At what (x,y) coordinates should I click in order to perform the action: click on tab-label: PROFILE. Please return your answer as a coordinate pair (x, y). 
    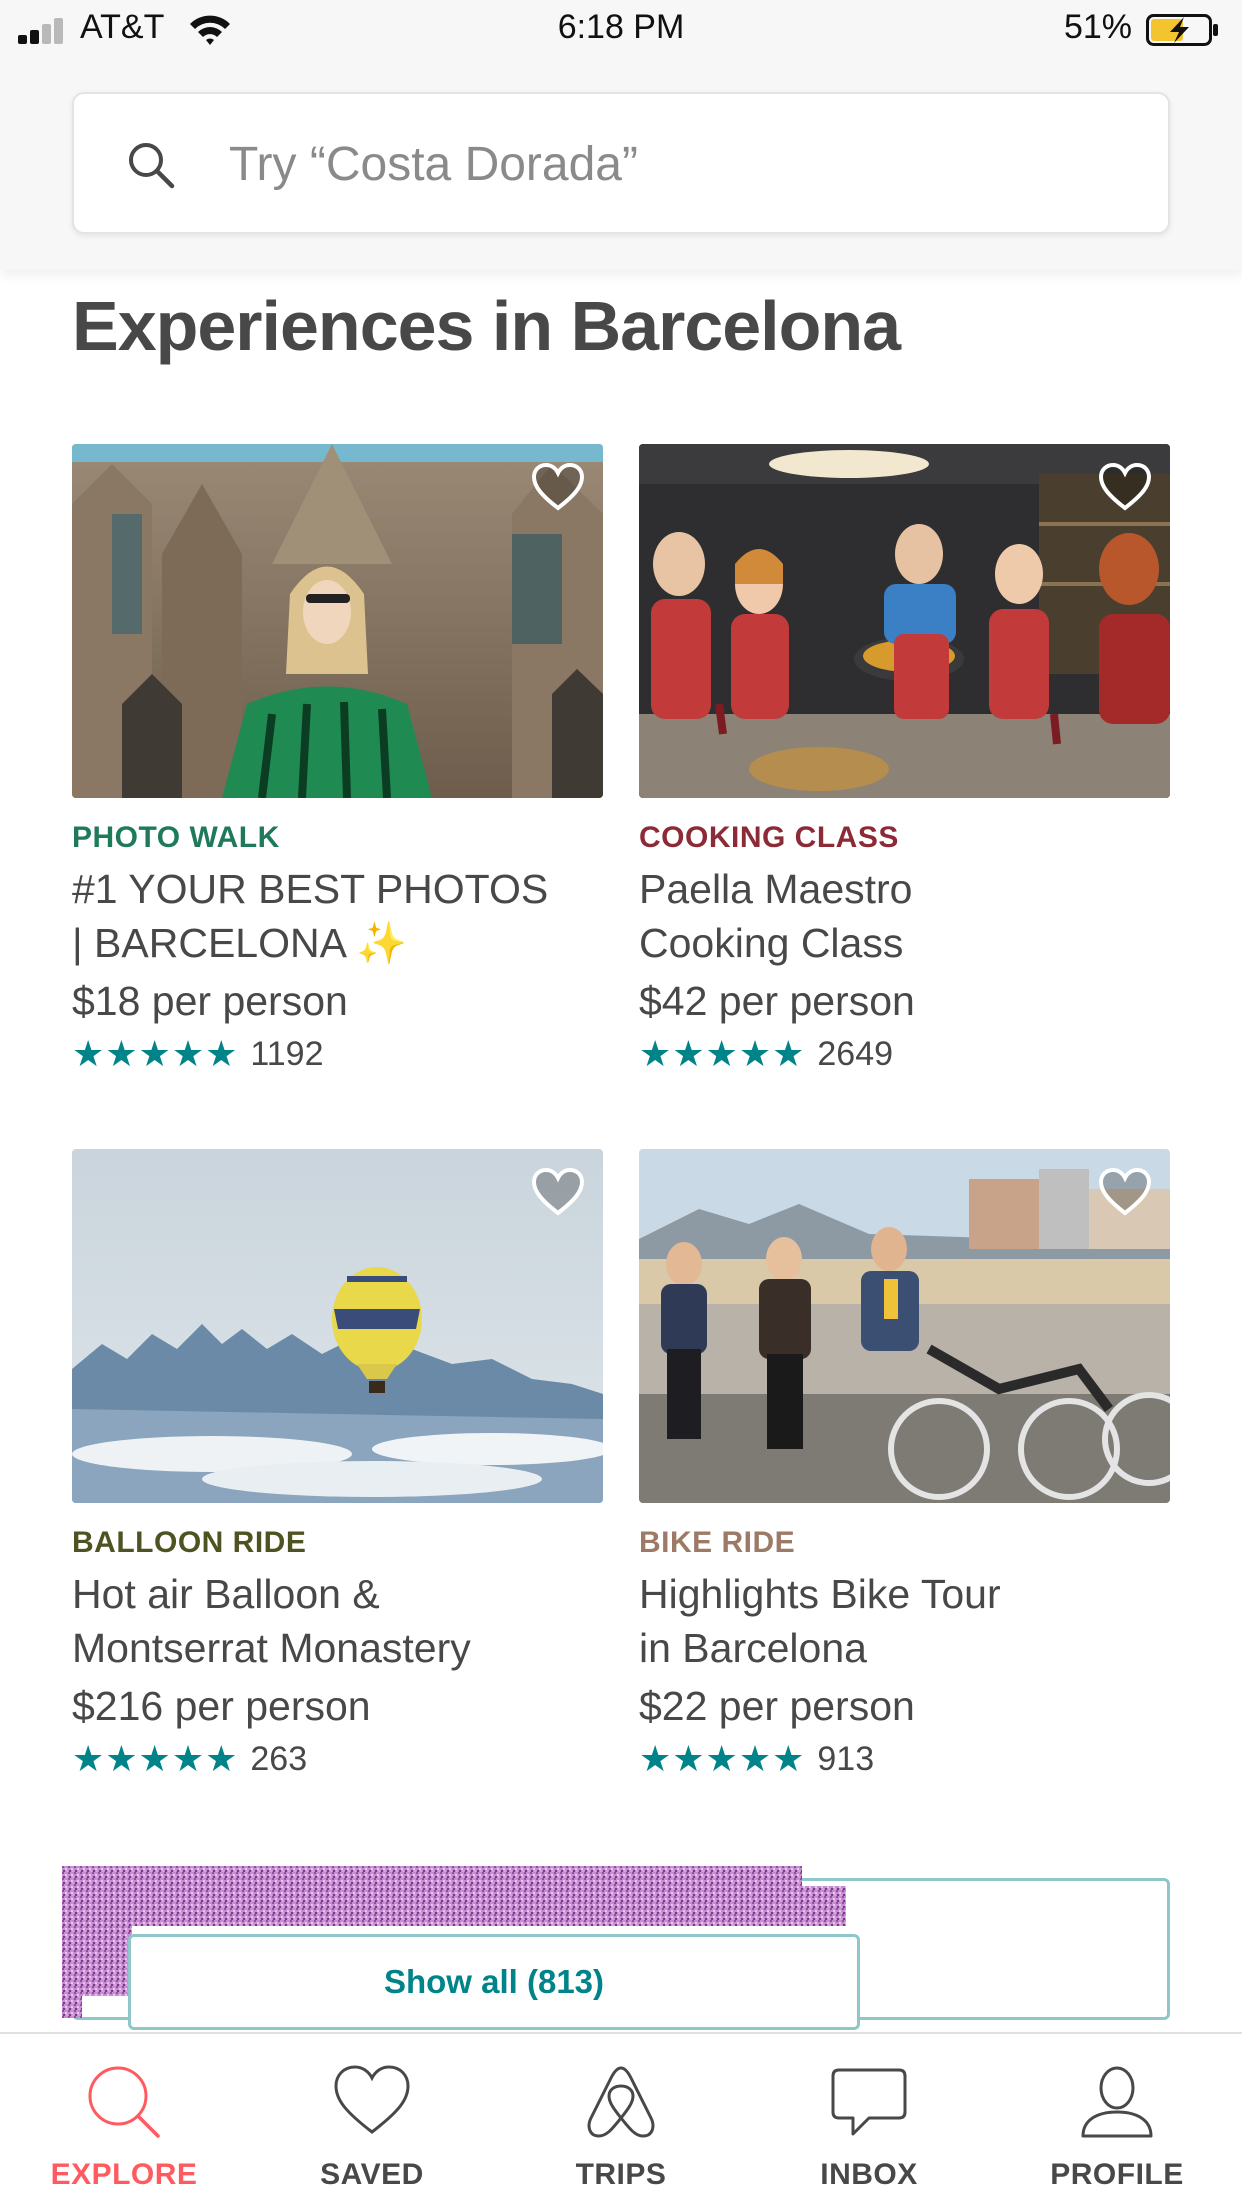
    Looking at the image, I should click on (1117, 2174).